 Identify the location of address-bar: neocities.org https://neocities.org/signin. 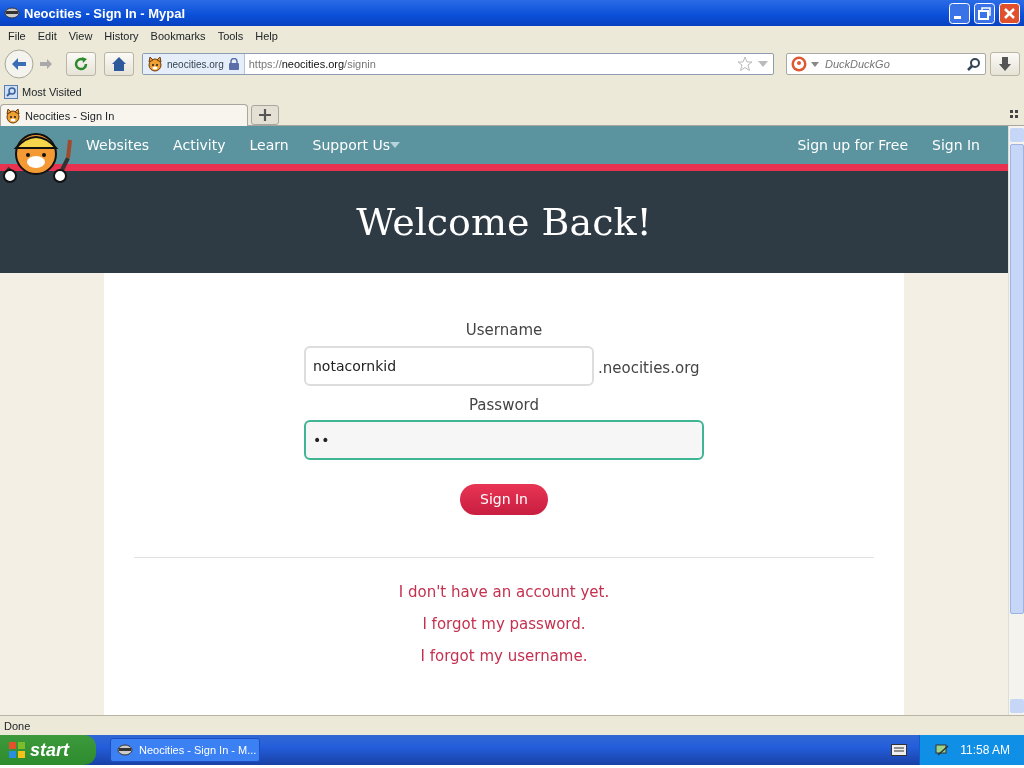
(458, 64).